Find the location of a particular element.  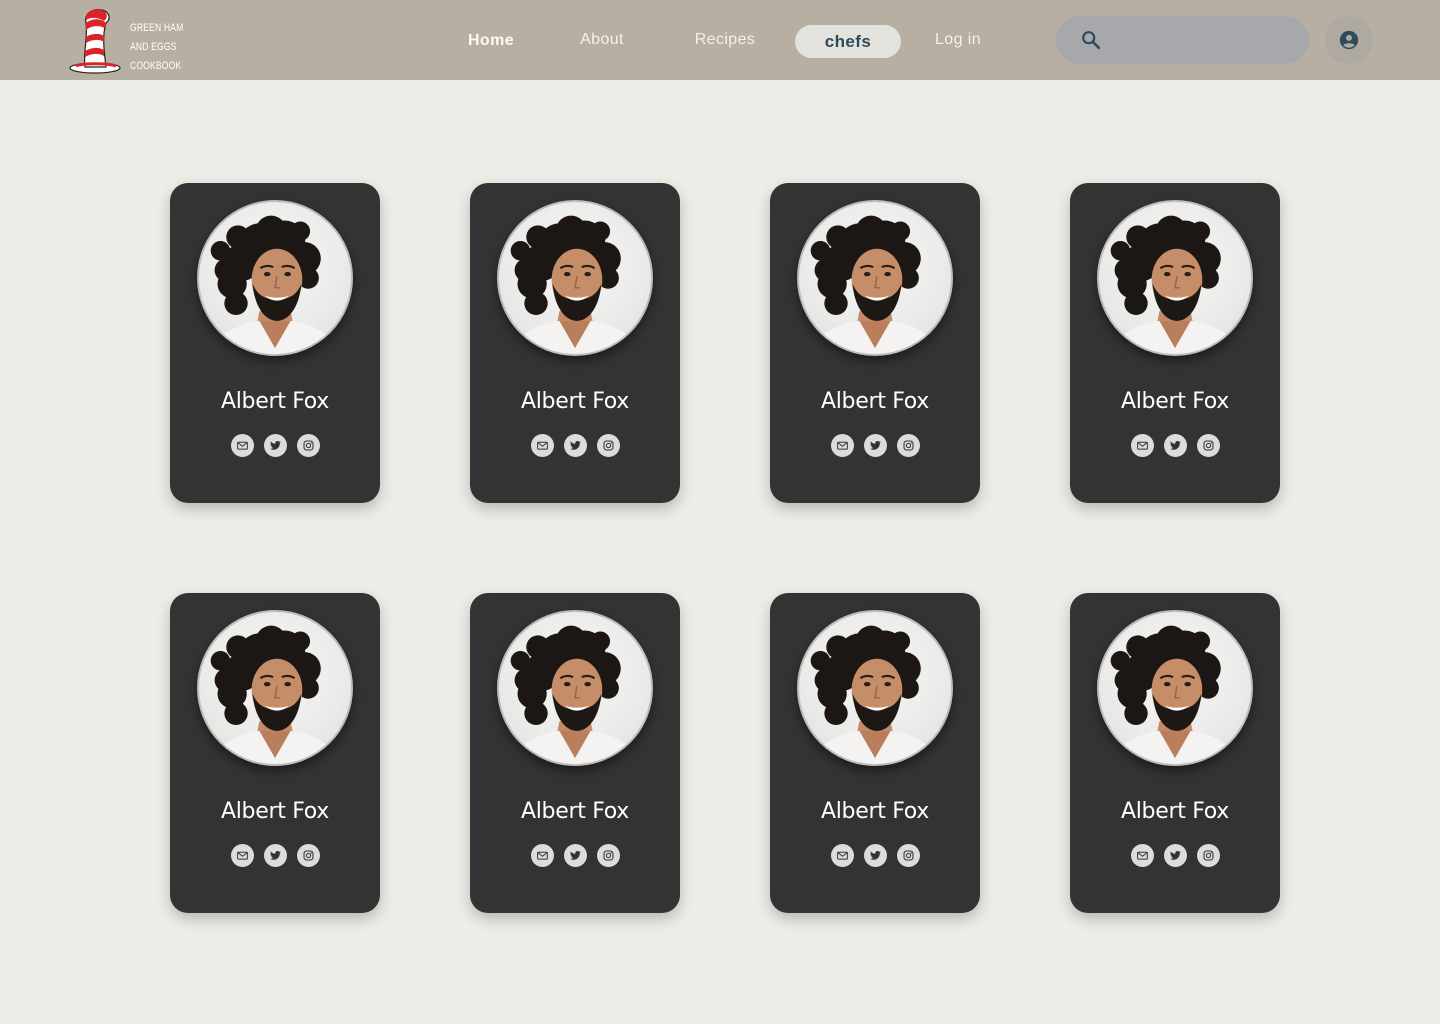

search-bar is located at coordinates (1182, 40).